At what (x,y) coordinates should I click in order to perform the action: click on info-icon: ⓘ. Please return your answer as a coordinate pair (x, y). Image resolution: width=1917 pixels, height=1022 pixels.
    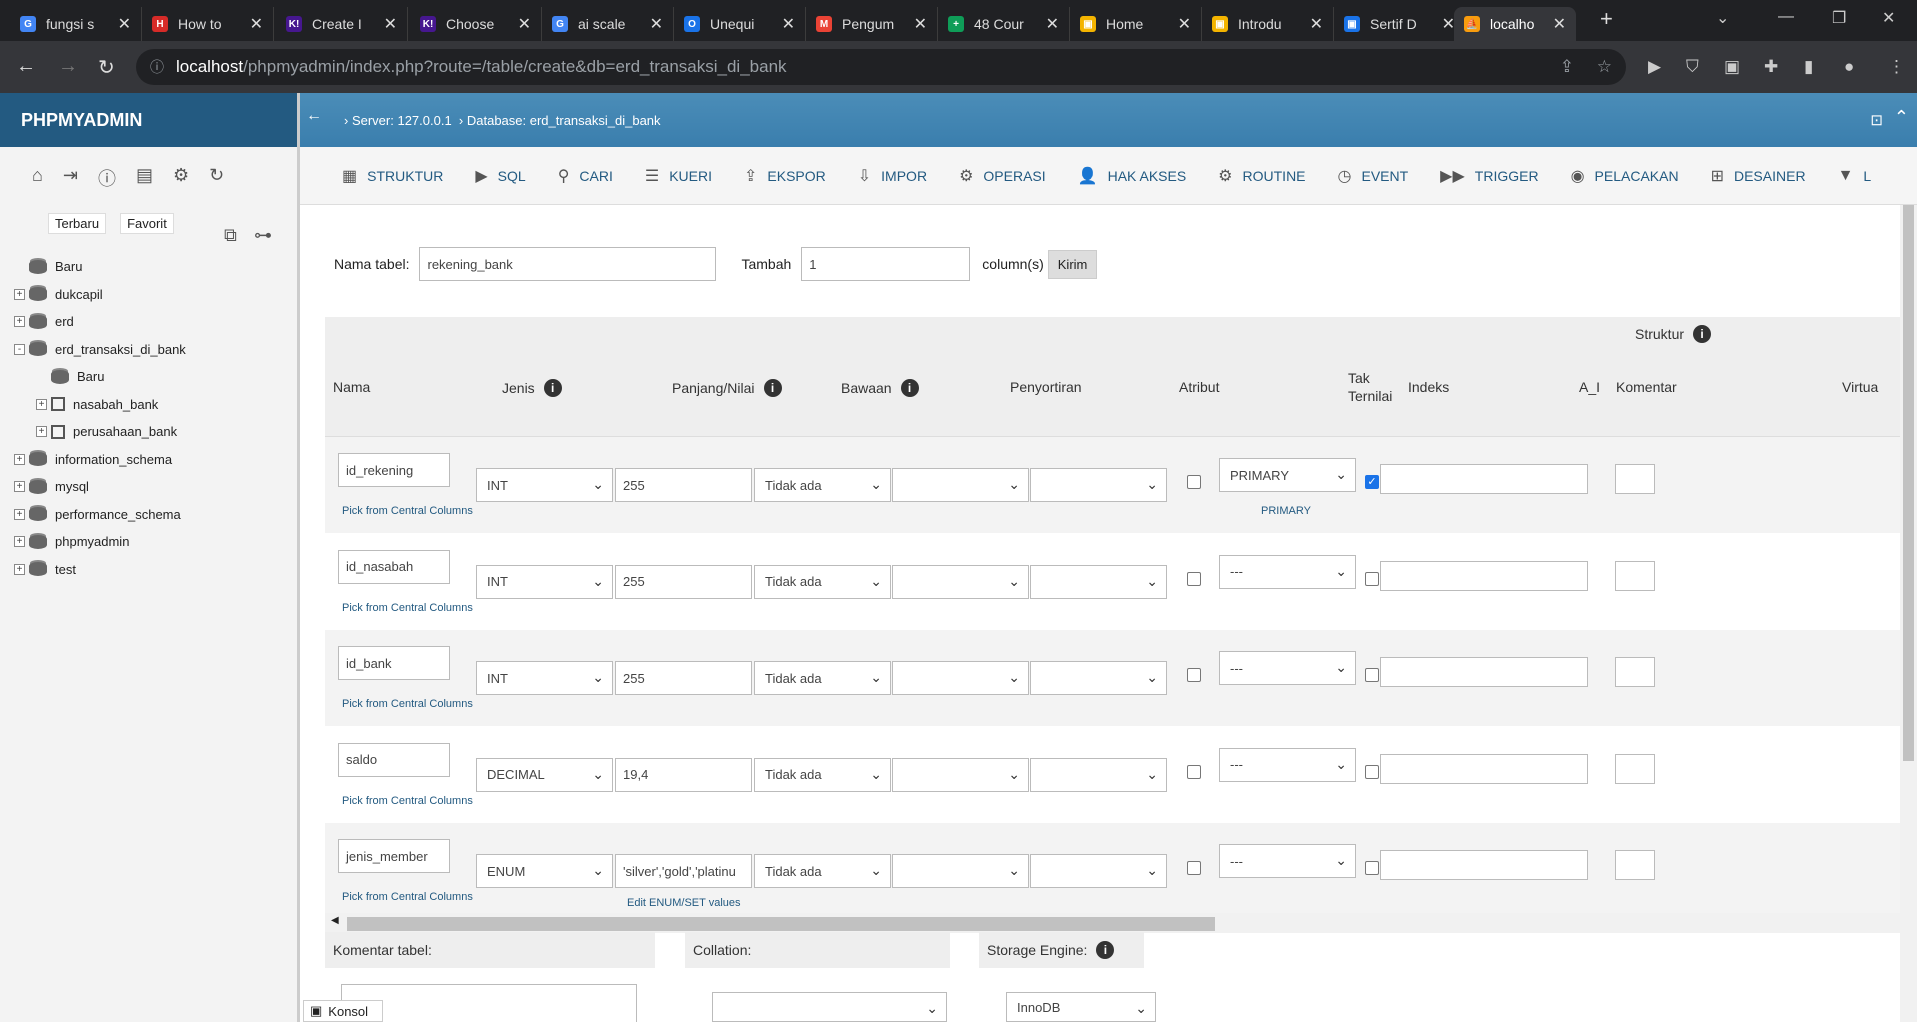
    Looking at the image, I should click on (107, 186).